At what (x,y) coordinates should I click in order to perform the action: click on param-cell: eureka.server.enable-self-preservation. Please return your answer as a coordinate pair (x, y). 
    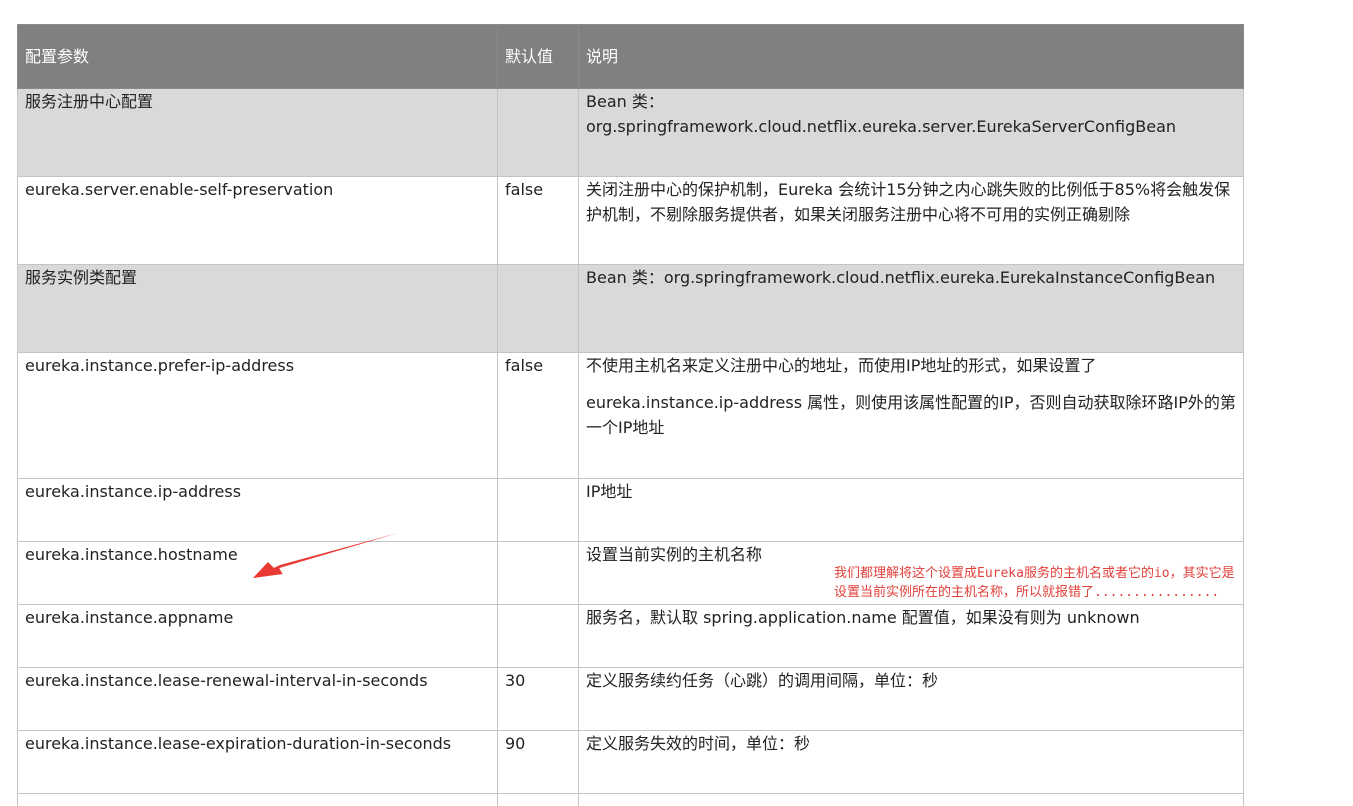
    Looking at the image, I should click on (257, 220).